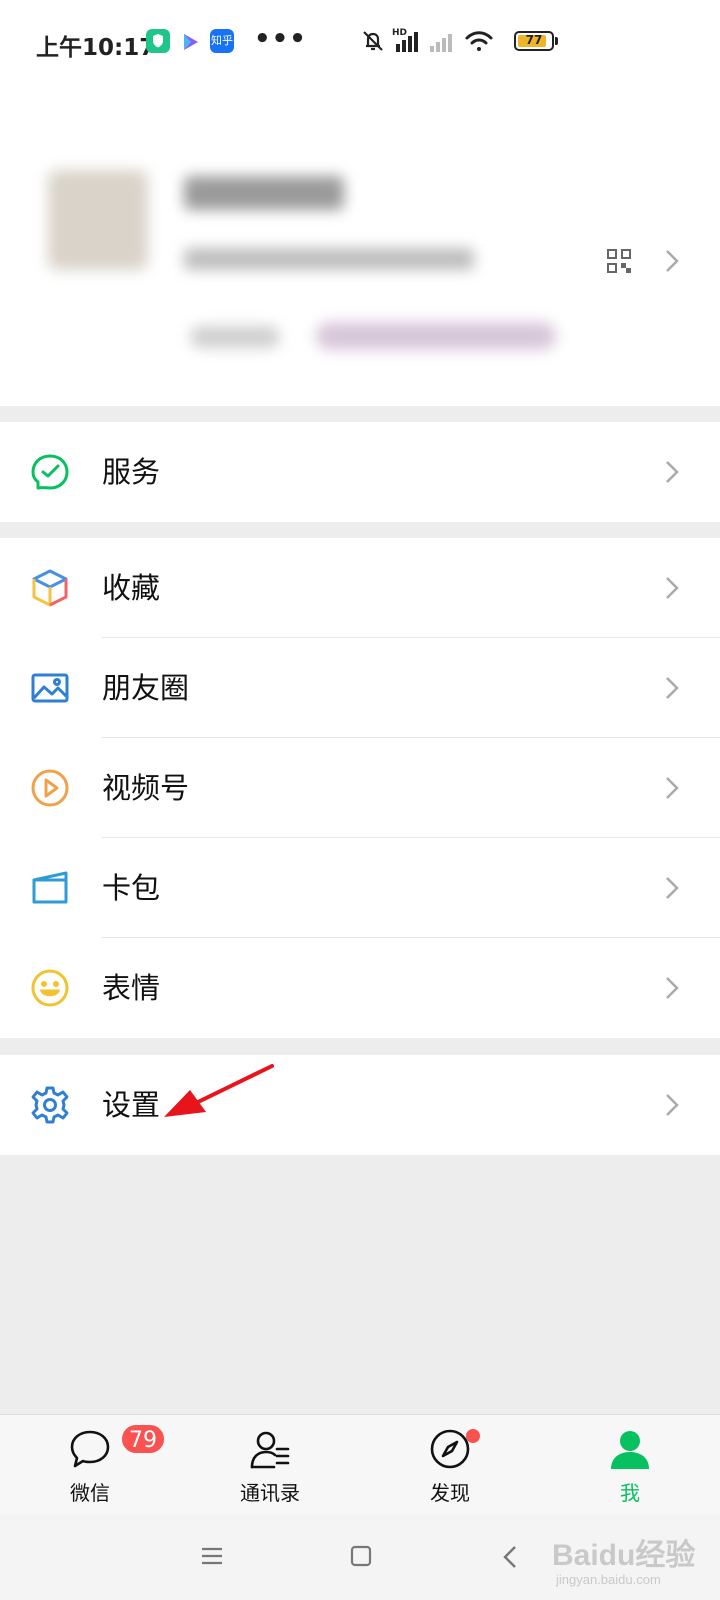 This screenshot has height=1600, width=720. What do you see at coordinates (90, 1493) in the screenshot?
I see `tab-label-chats: 微信` at bounding box center [90, 1493].